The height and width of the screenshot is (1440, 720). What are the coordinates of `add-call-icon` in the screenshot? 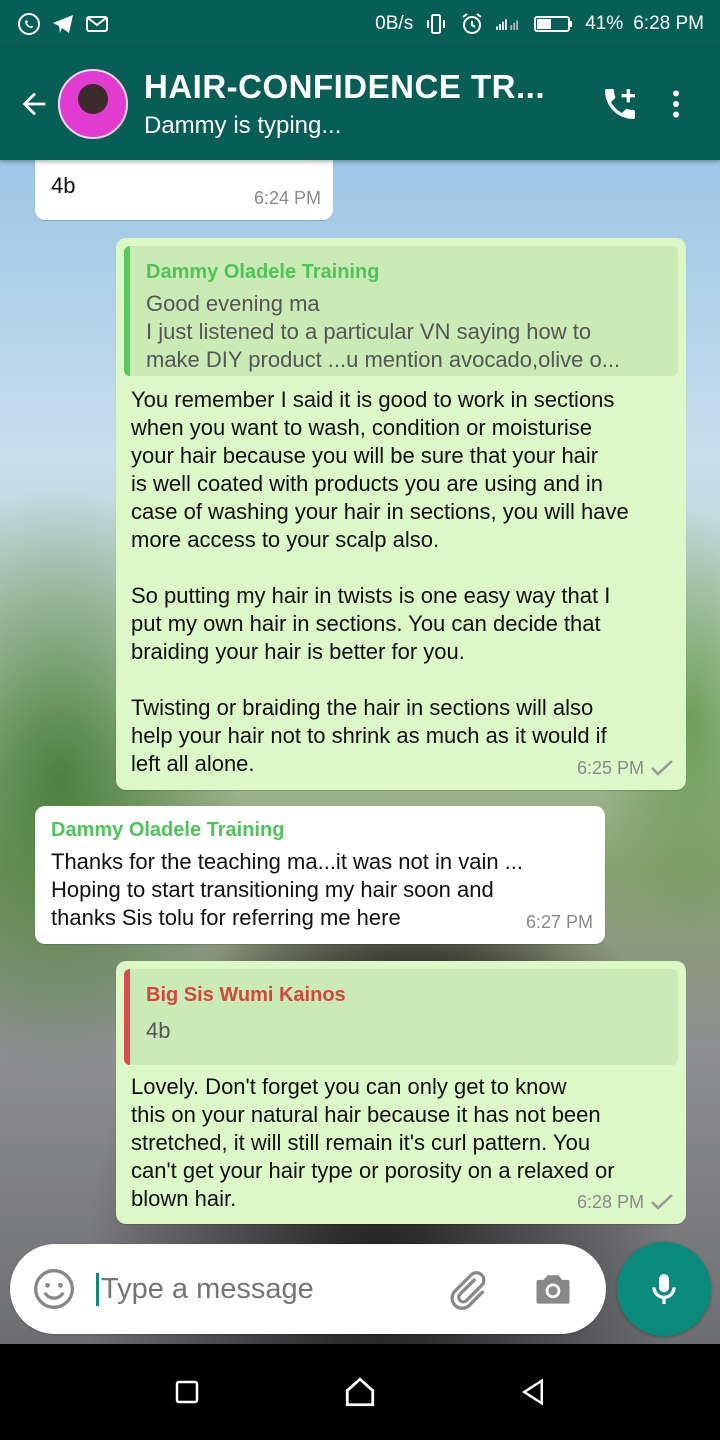 It's located at (620, 104).